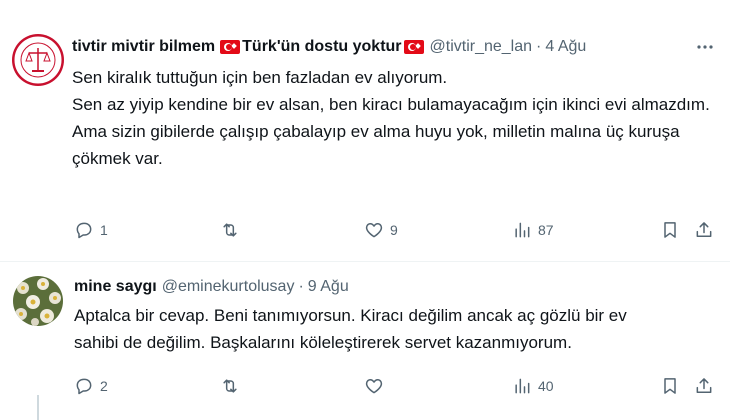 This screenshot has width=730, height=420. What do you see at coordinates (565, 47) in the screenshot?
I see `timestamp: 4 Ağu` at bounding box center [565, 47].